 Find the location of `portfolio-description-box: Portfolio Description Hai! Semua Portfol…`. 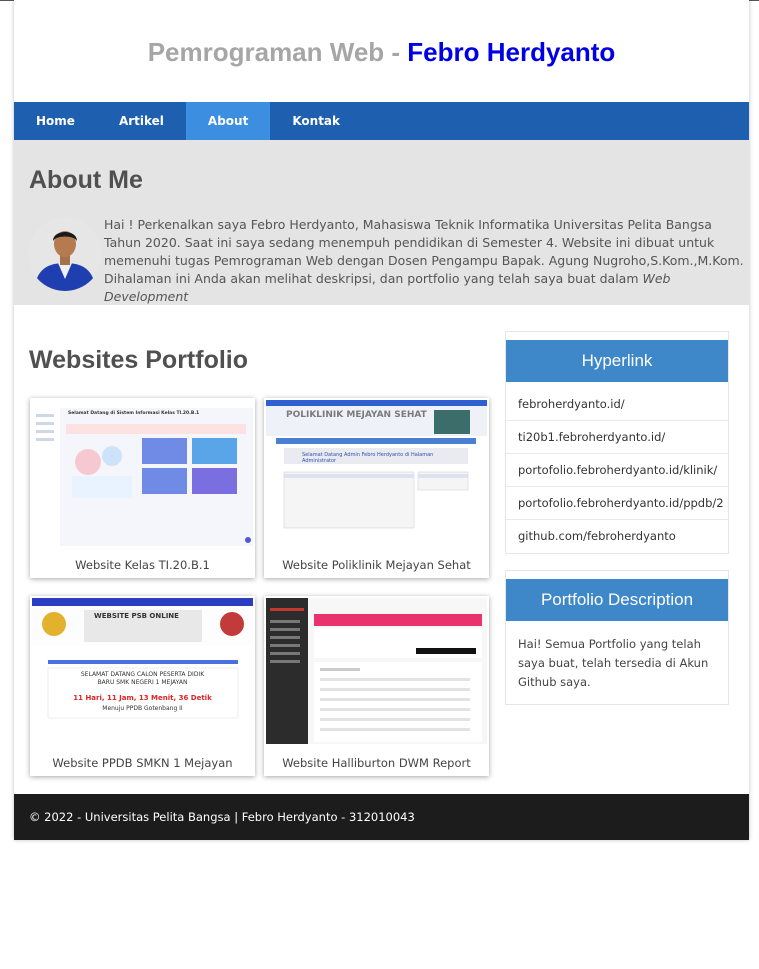

portfolio-description-box: Portfolio Description Hai! Semua Portfol… is located at coordinates (617, 637).